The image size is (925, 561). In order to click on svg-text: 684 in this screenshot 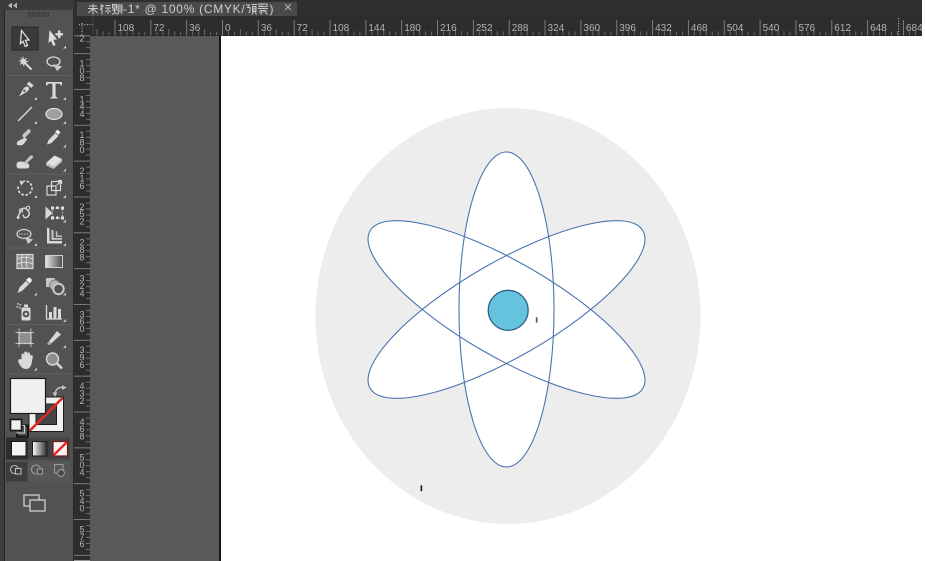, I will do `click(914, 28)`.